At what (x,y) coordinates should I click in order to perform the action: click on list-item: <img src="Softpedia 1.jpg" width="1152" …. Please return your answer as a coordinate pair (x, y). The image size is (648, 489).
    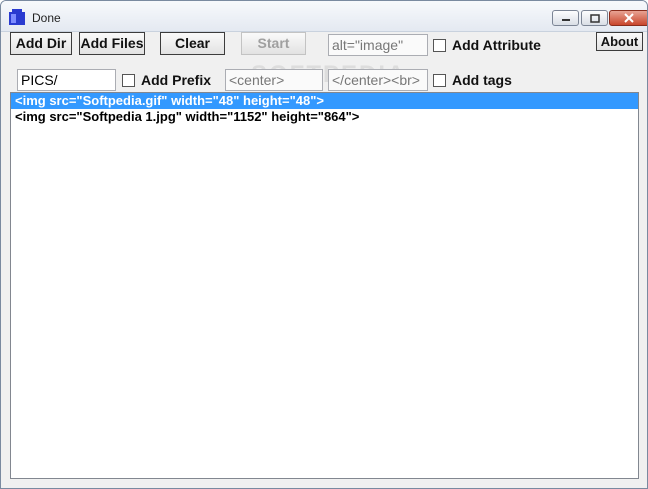
    Looking at the image, I should click on (324, 117).